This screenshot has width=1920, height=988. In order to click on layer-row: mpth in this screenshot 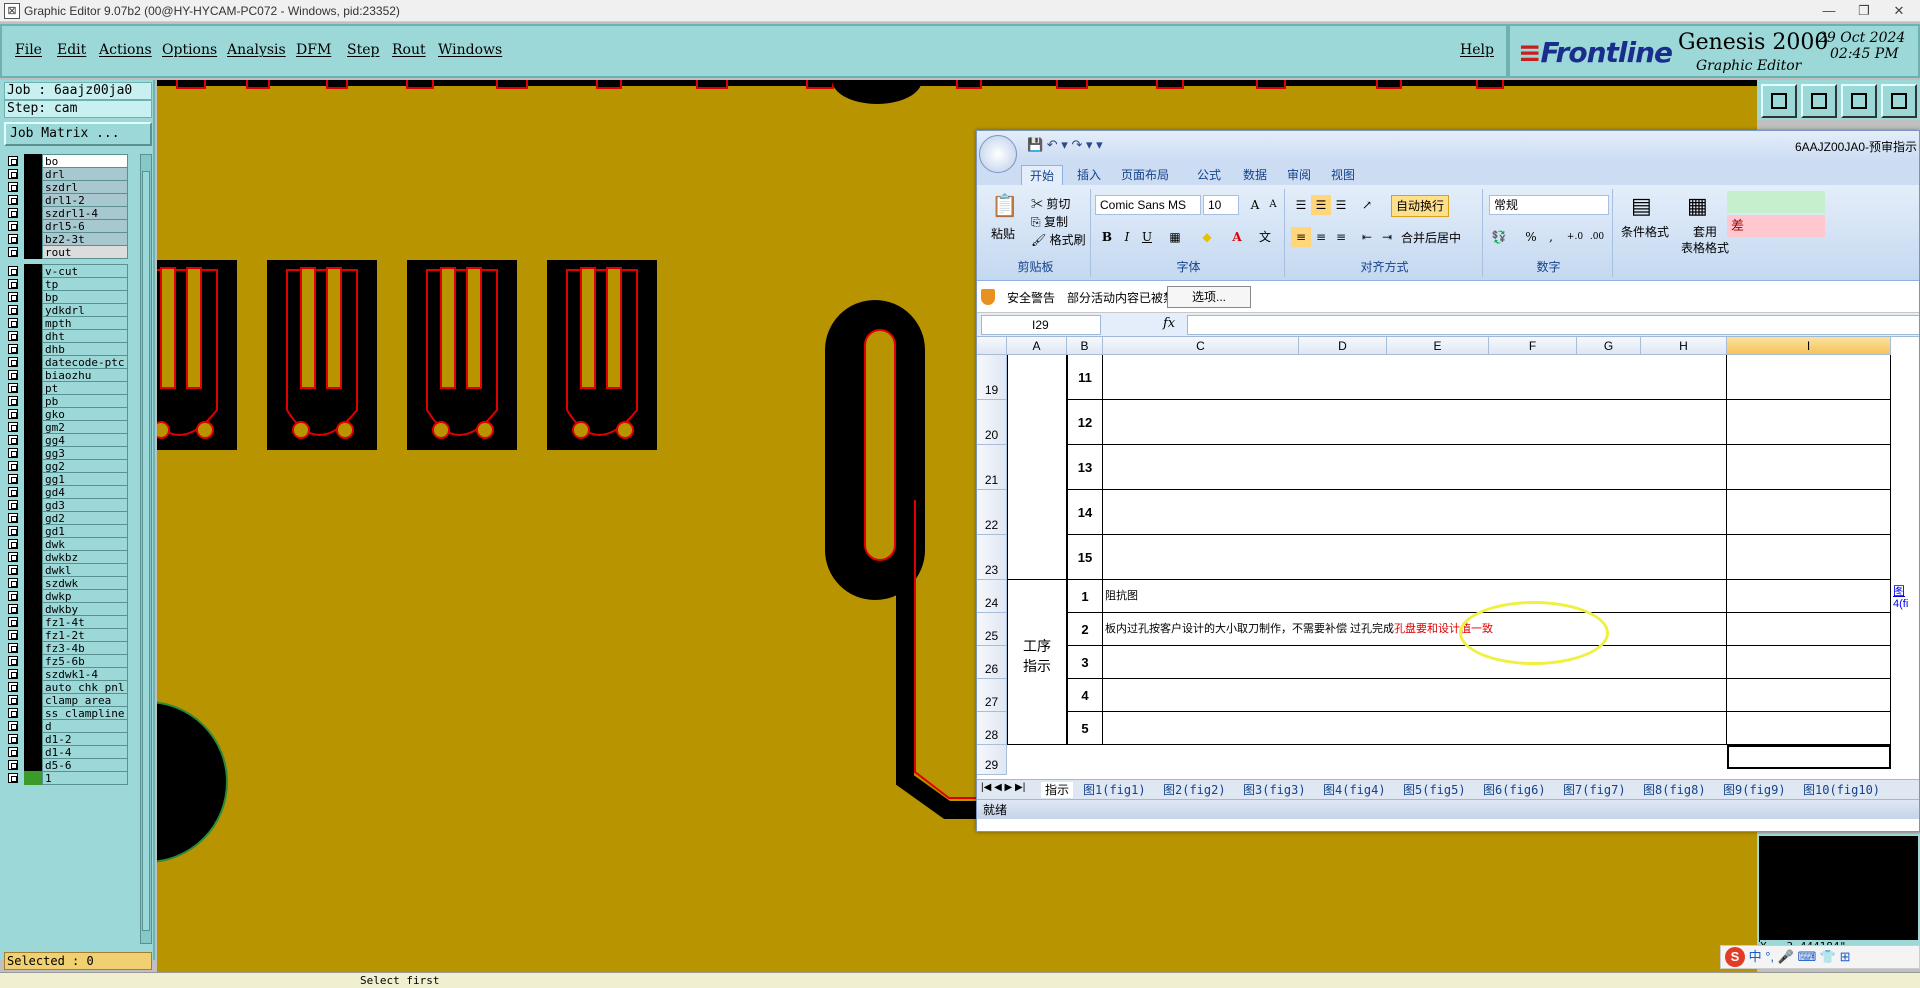, I will do `click(66, 323)`.